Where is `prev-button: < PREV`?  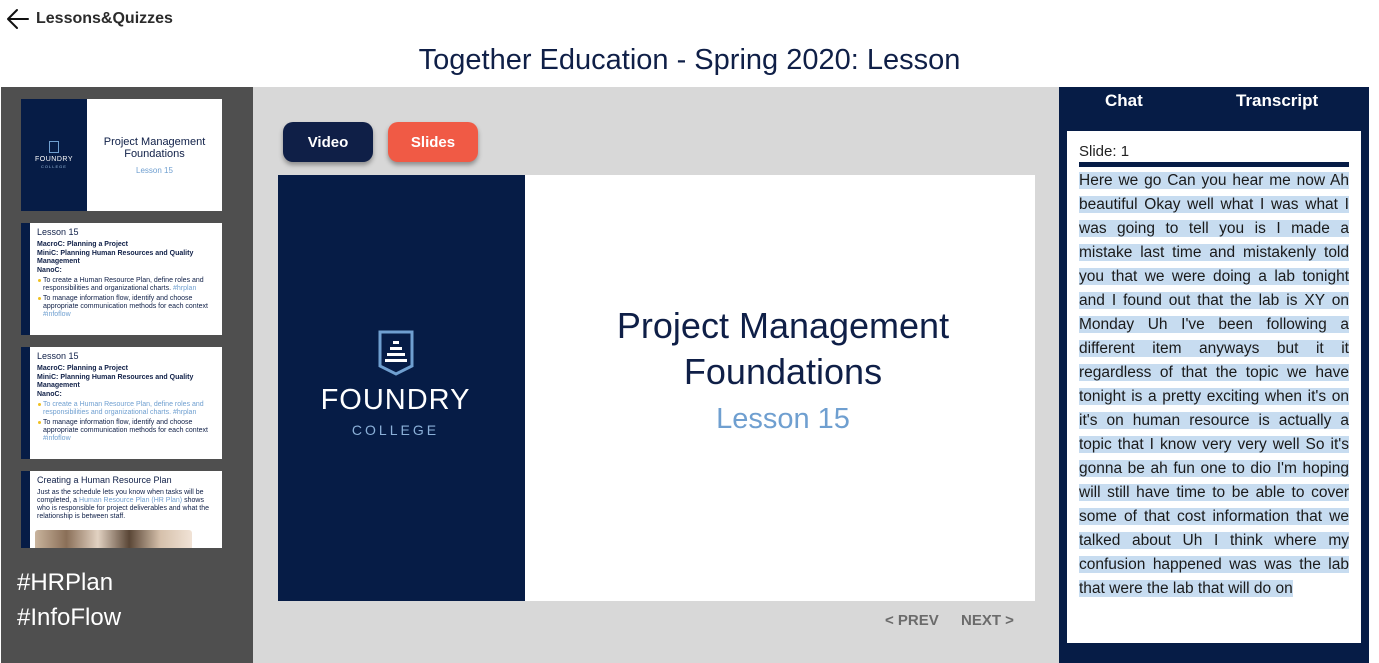 prev-button: < PREV is located at coordinates (912, 620).